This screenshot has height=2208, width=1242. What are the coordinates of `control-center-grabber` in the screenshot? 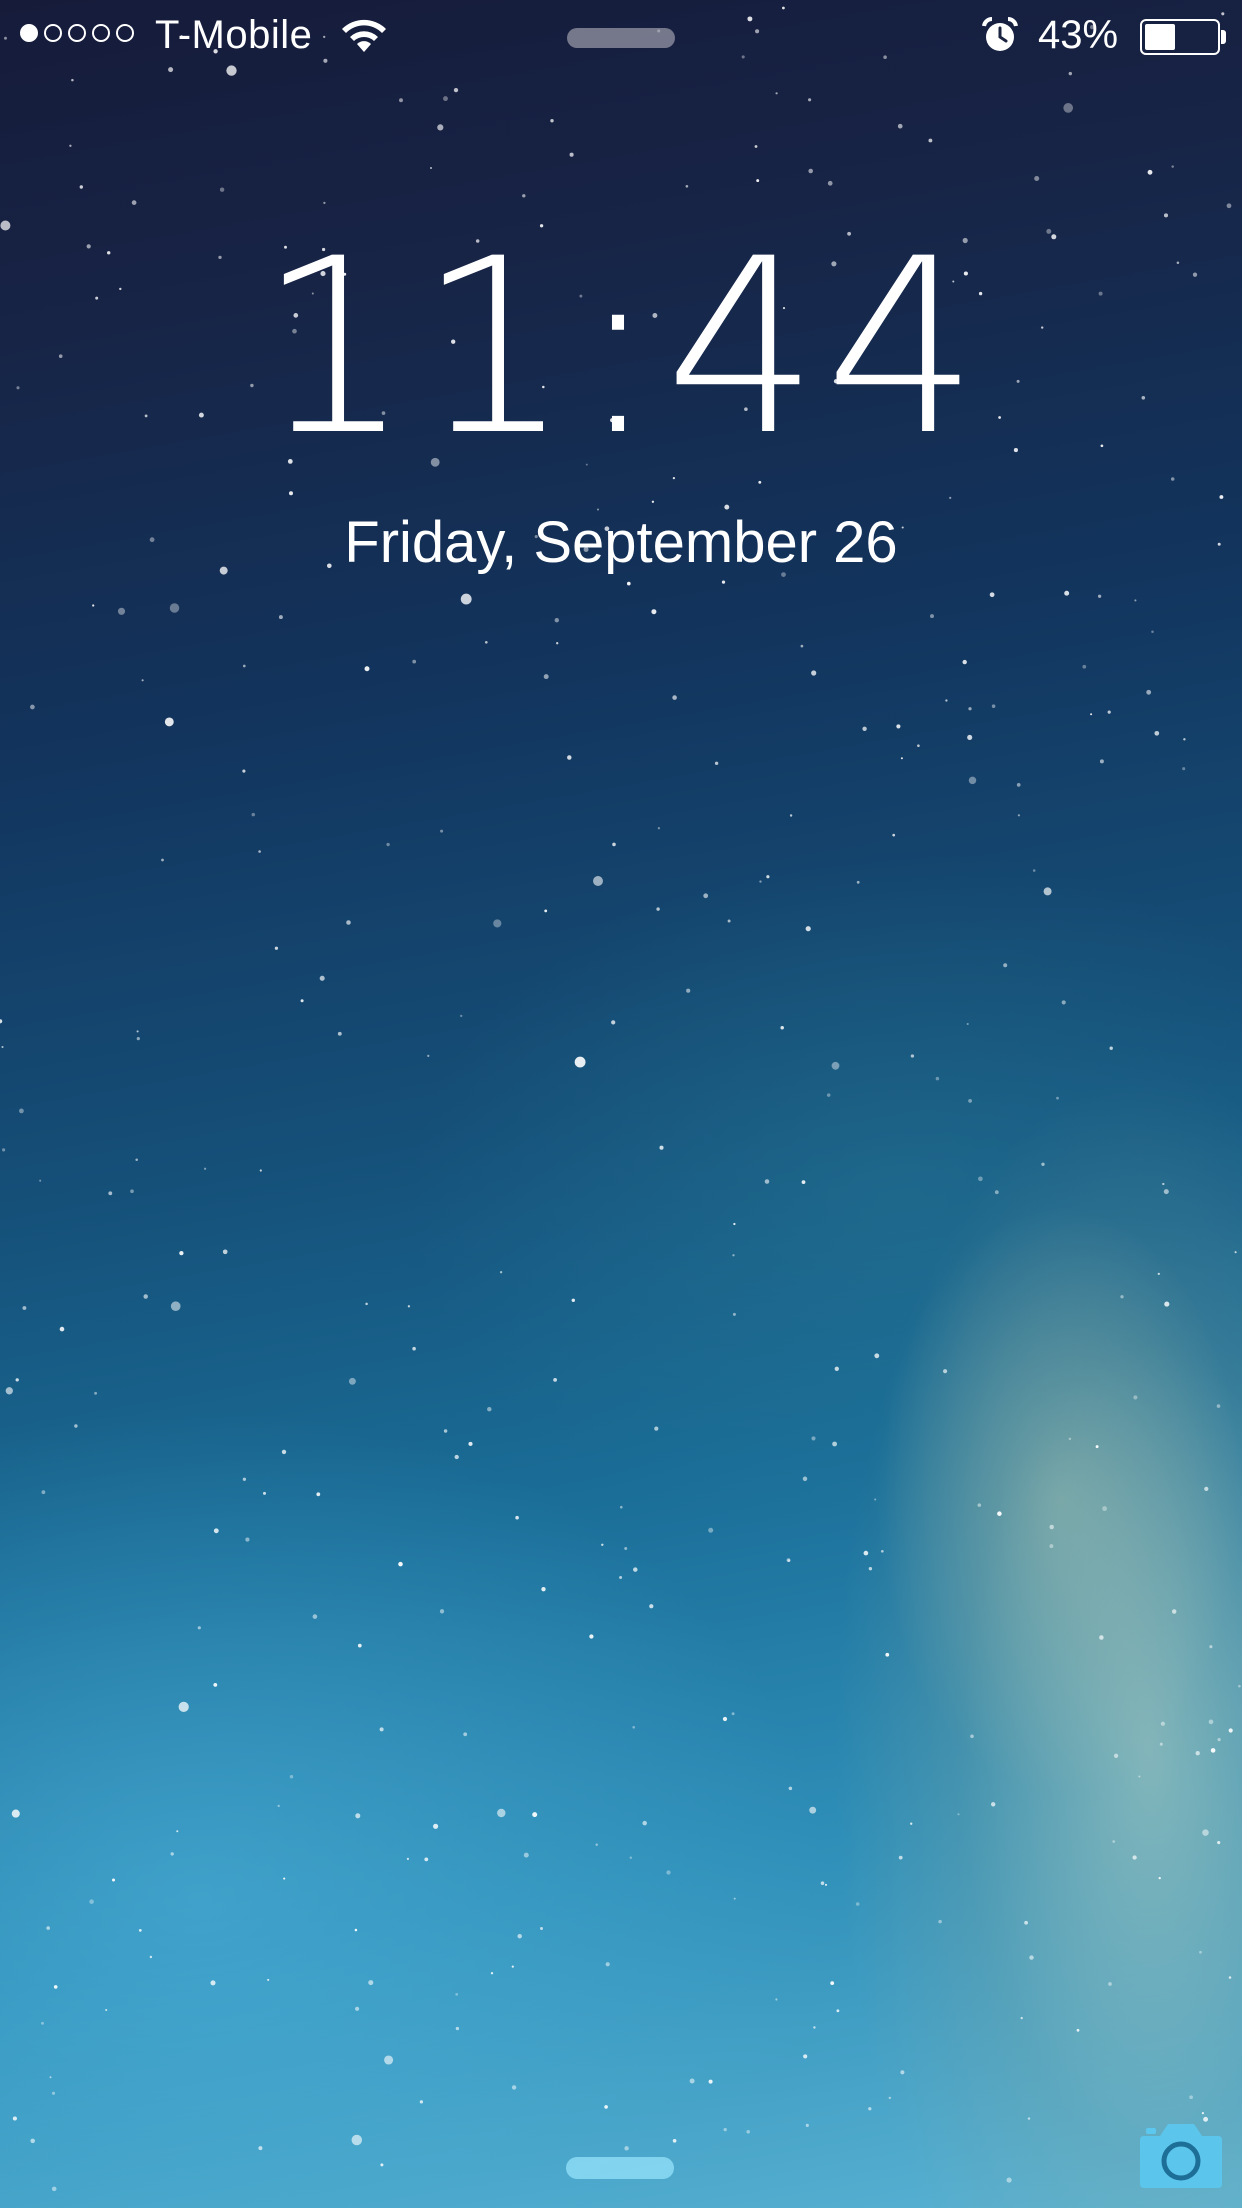 It's located at (620, 2168).